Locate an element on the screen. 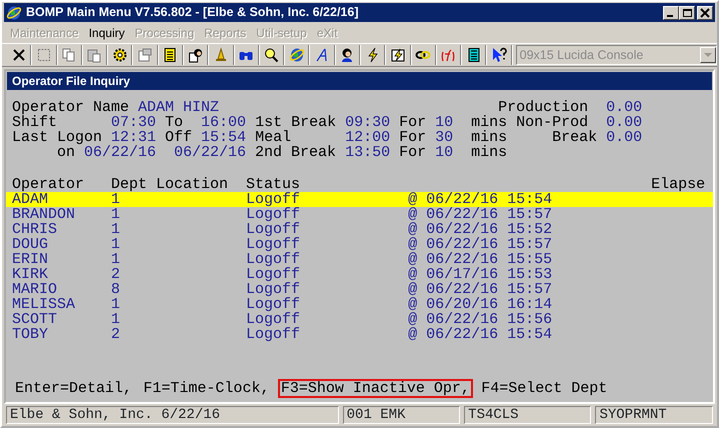 This screenshot has height=428, width=719. table-row: BRANDON 1 Logoff @ 06/22/16 15:57 is located at coordinates (359, 214).